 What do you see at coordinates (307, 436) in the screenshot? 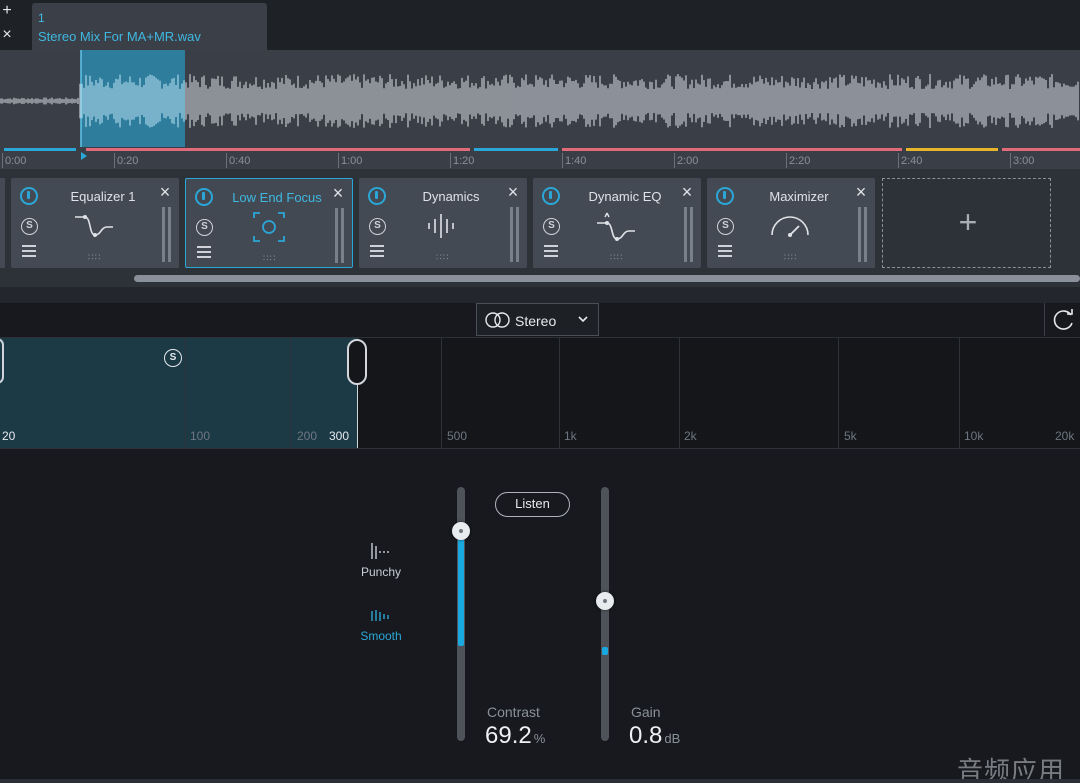
I see `freq-label: 200` at bounding box center [307, 436].